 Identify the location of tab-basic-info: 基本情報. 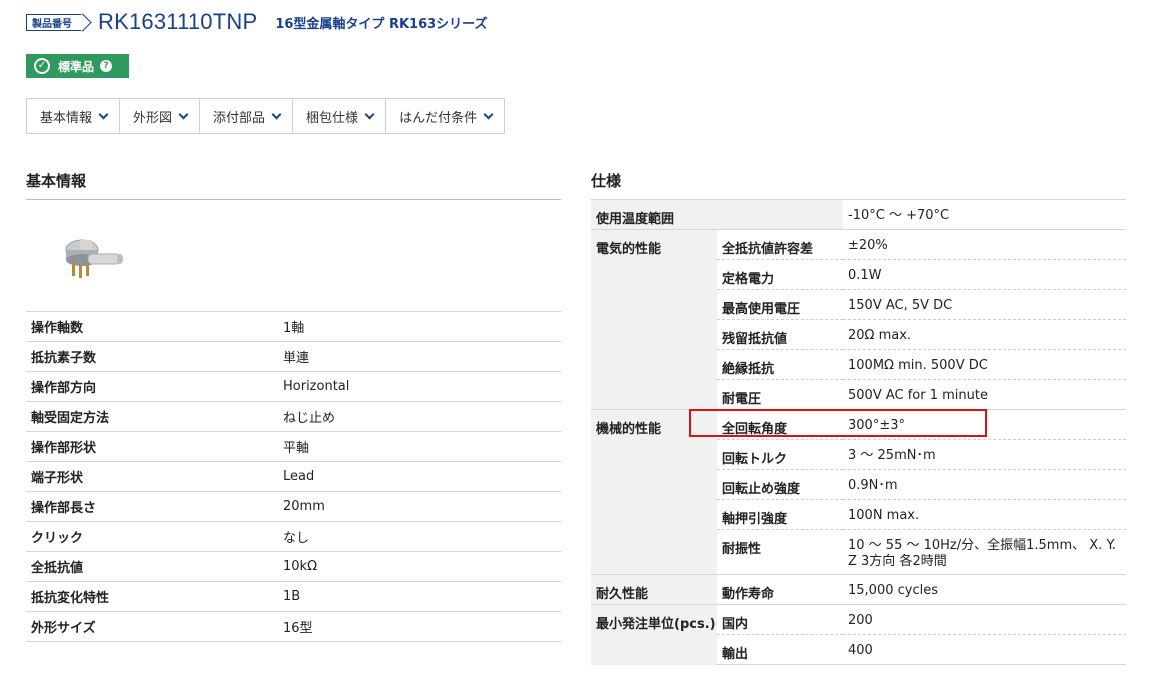
(74, 116).